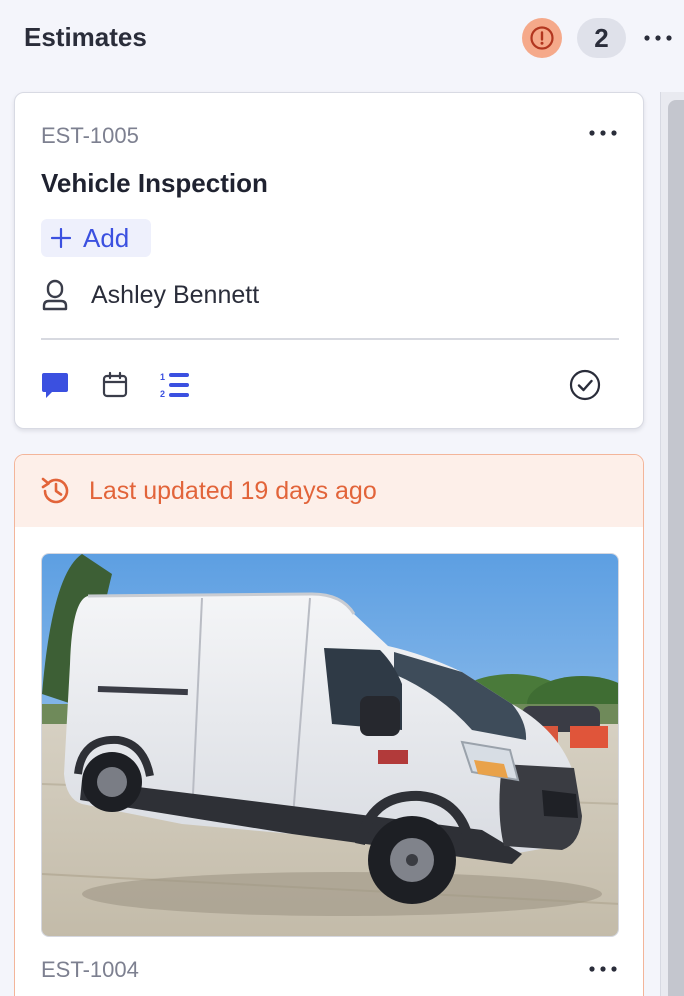 The width and height of the screenshot is (684, 996). What do you see at coordinates (85, 37) in the screenshot?
I see `column-title: Estimates` at bounding box center [85, 37].